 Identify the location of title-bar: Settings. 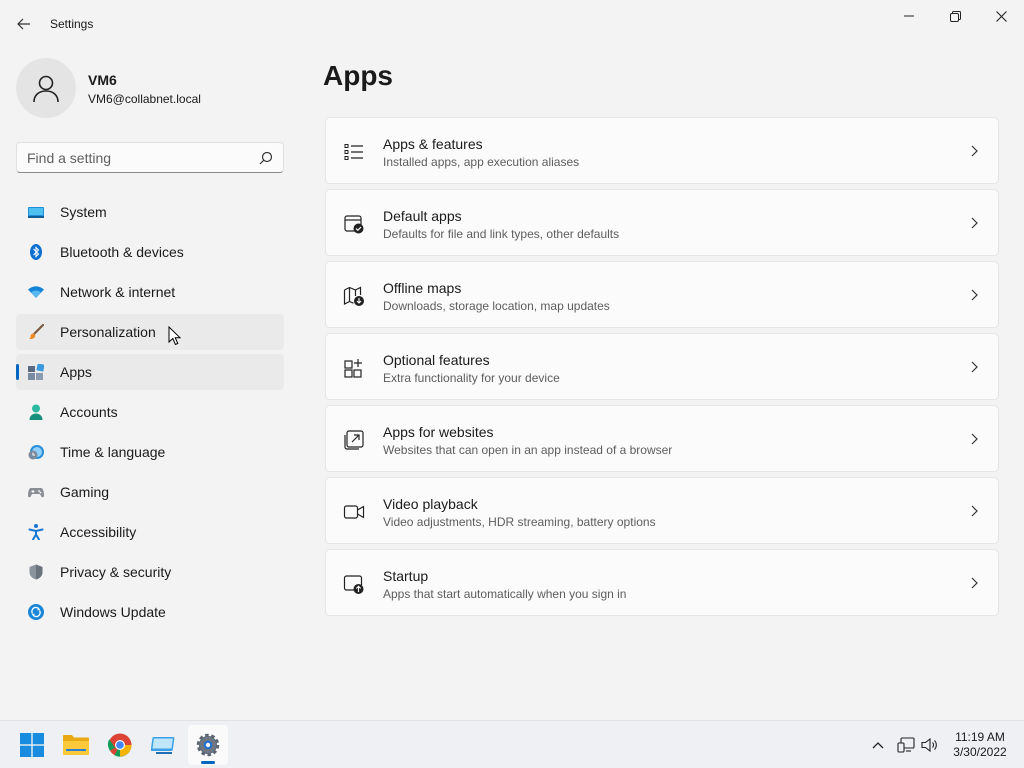
(512, 24).